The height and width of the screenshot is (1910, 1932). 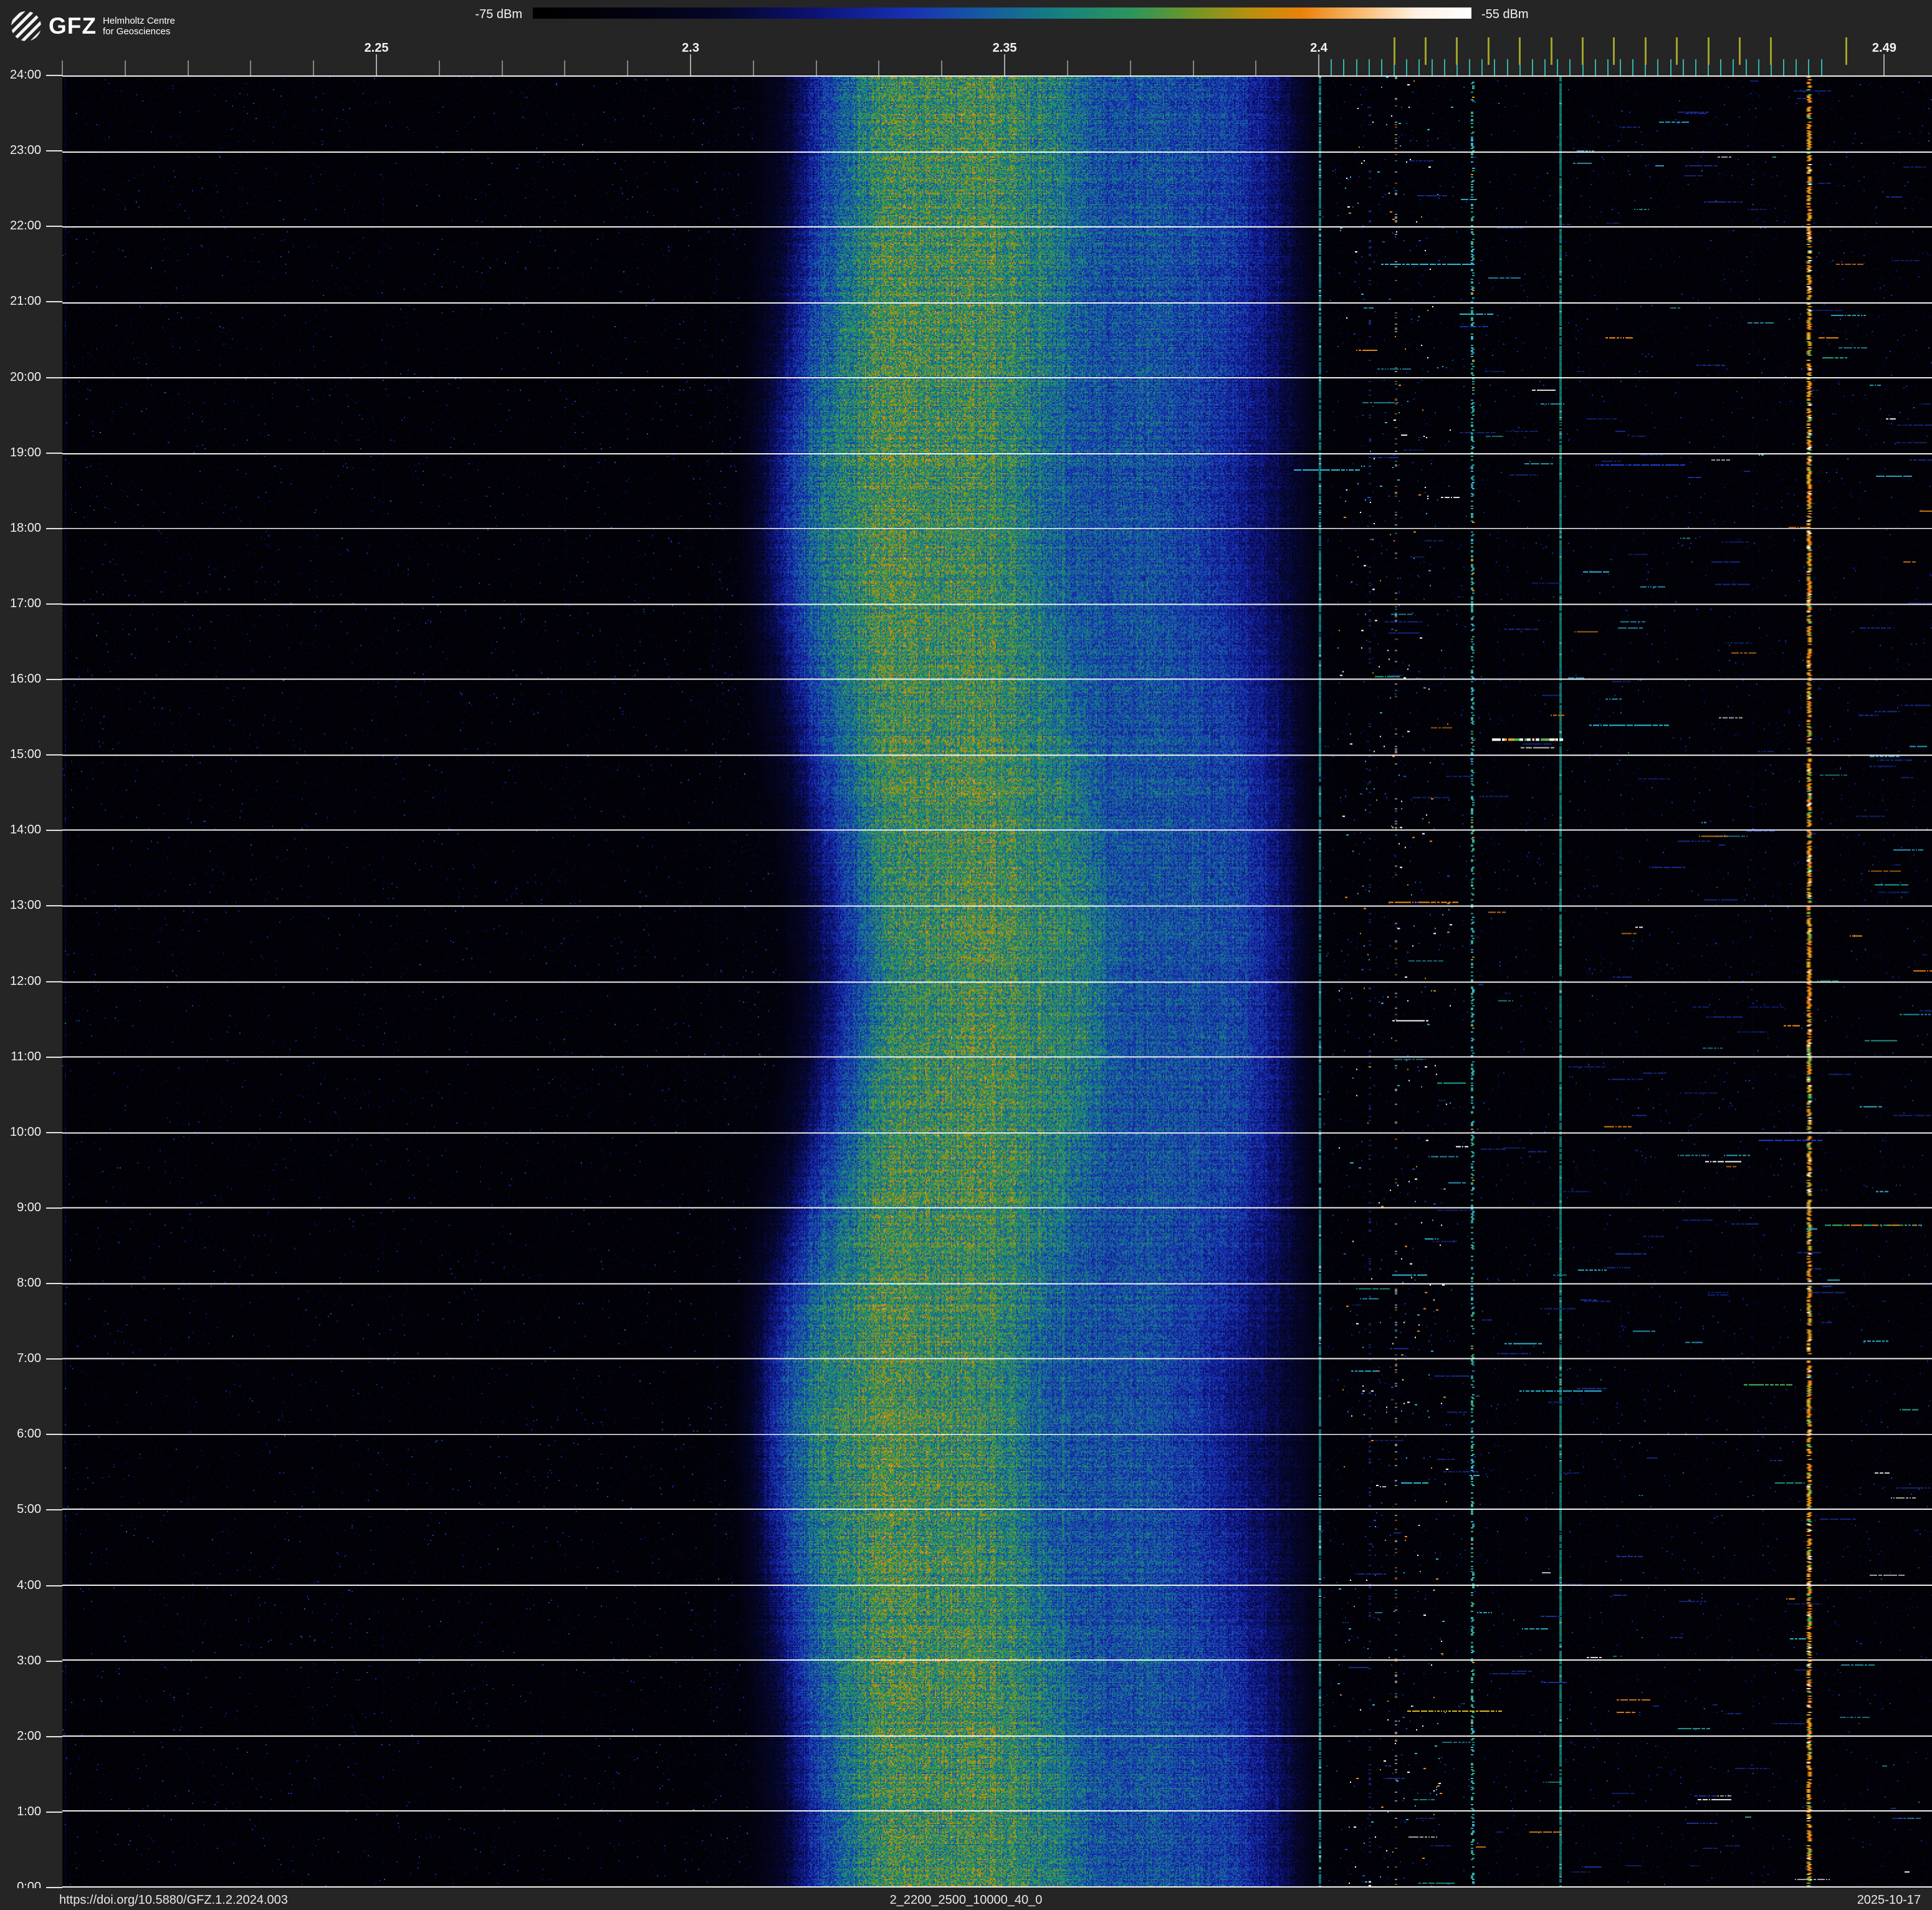 What do you see at coordinates (29, 1358) in the screenshot?
I see `time-tick-label: 7:00` at bounding box center [29, 1358].